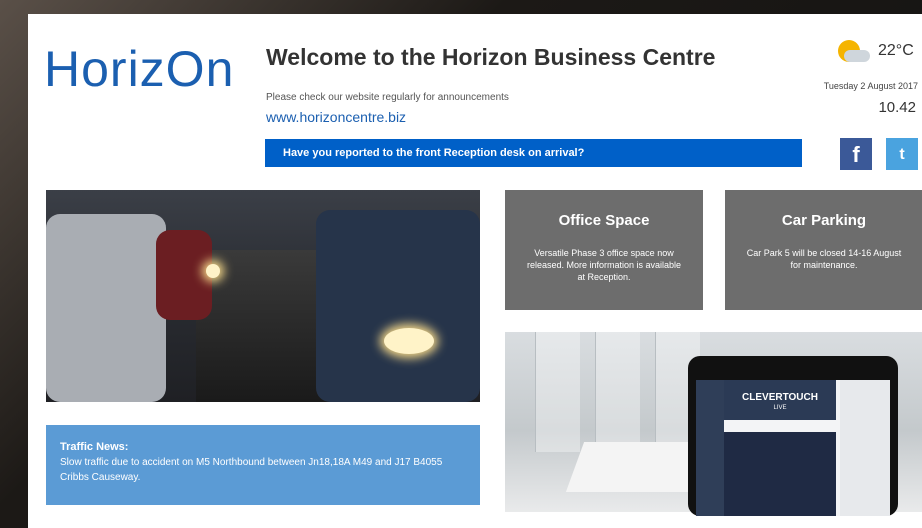 The image size is (922, 528). Describe the element at coordinates (897, 107) in the screenshot. I see `current-time: 10.42` at that location.